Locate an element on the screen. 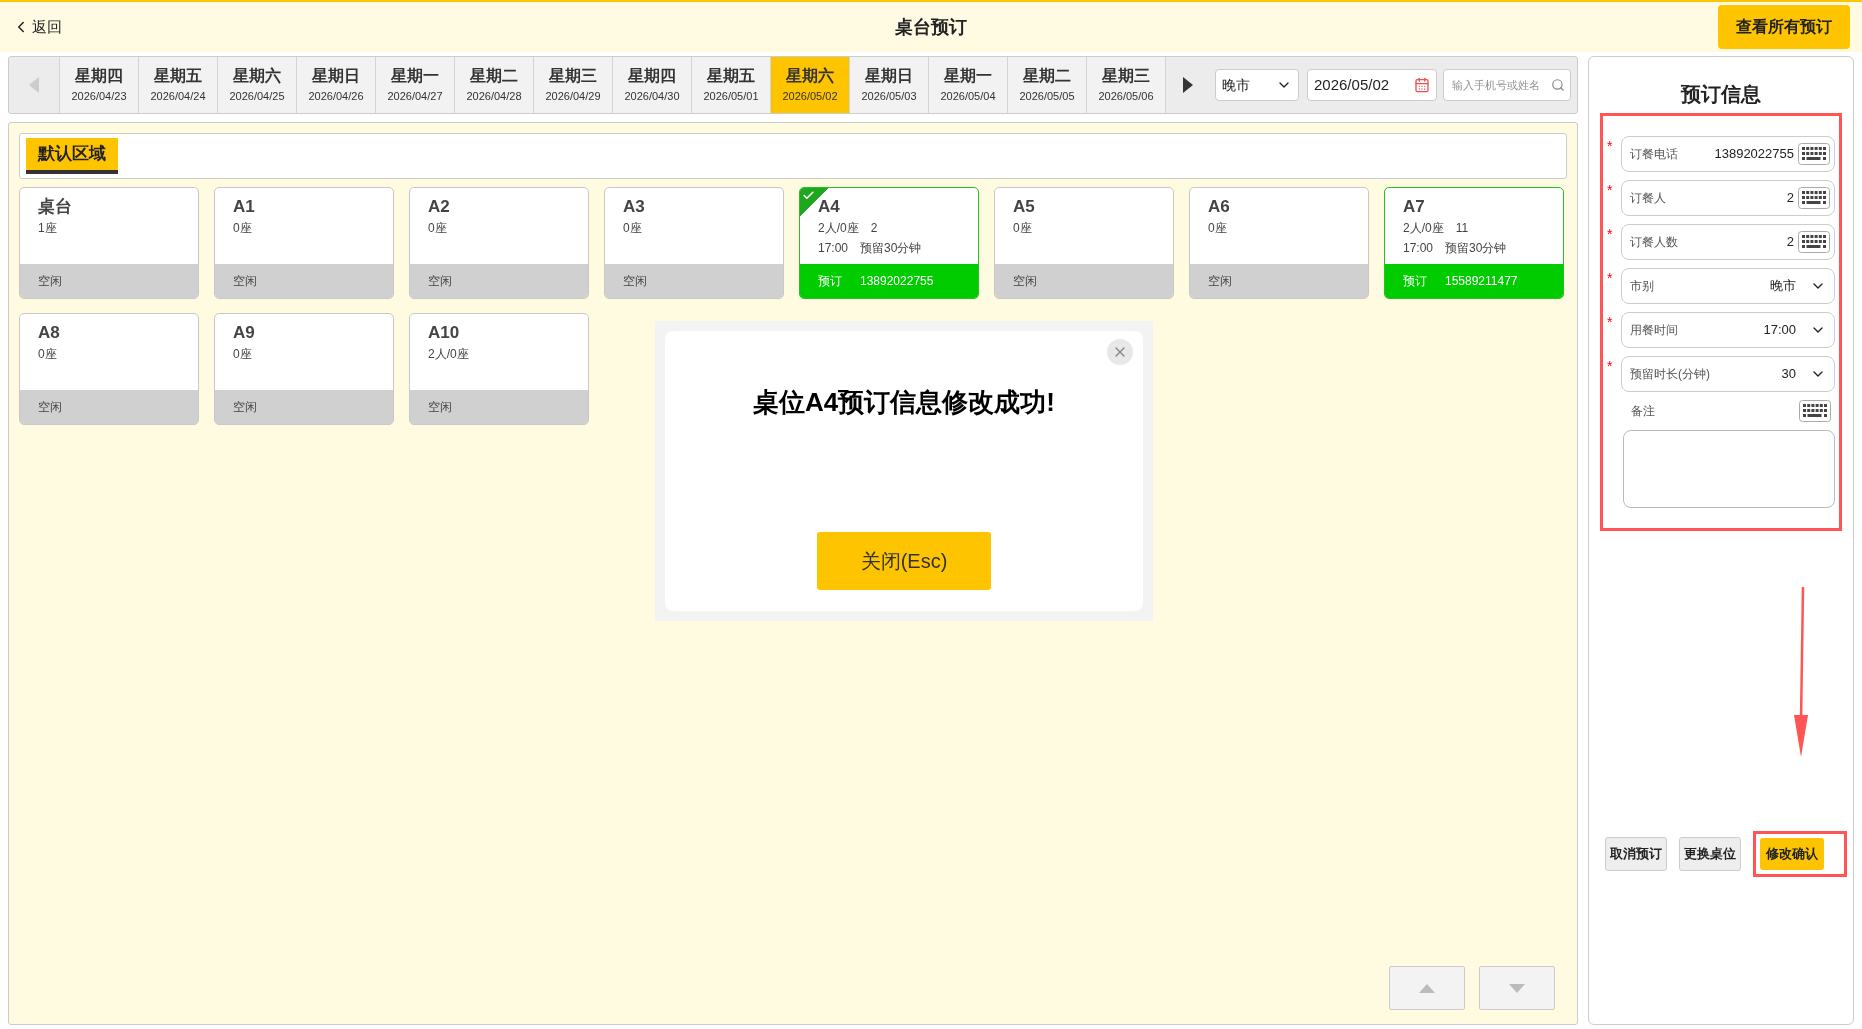 Image resolution: width=1862 pixels, height=1029 pixels. confirm-button: 修改确认 is located at coordinates (1792, 854).